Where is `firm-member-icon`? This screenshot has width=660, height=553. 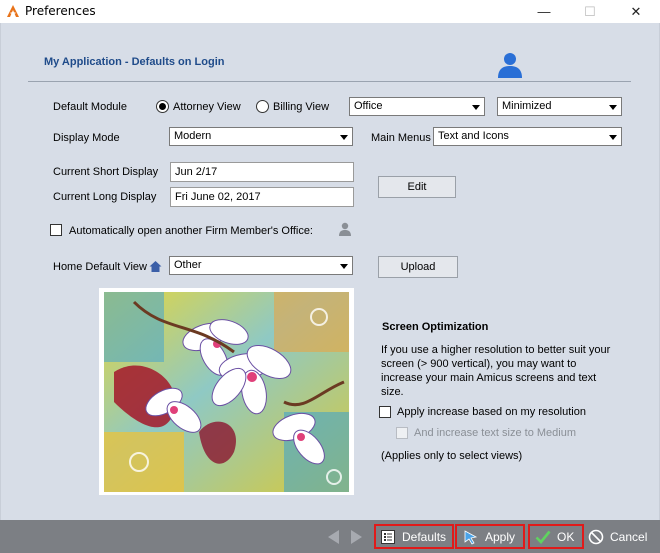 firm-member-icon is located at coordinates (345, 229).